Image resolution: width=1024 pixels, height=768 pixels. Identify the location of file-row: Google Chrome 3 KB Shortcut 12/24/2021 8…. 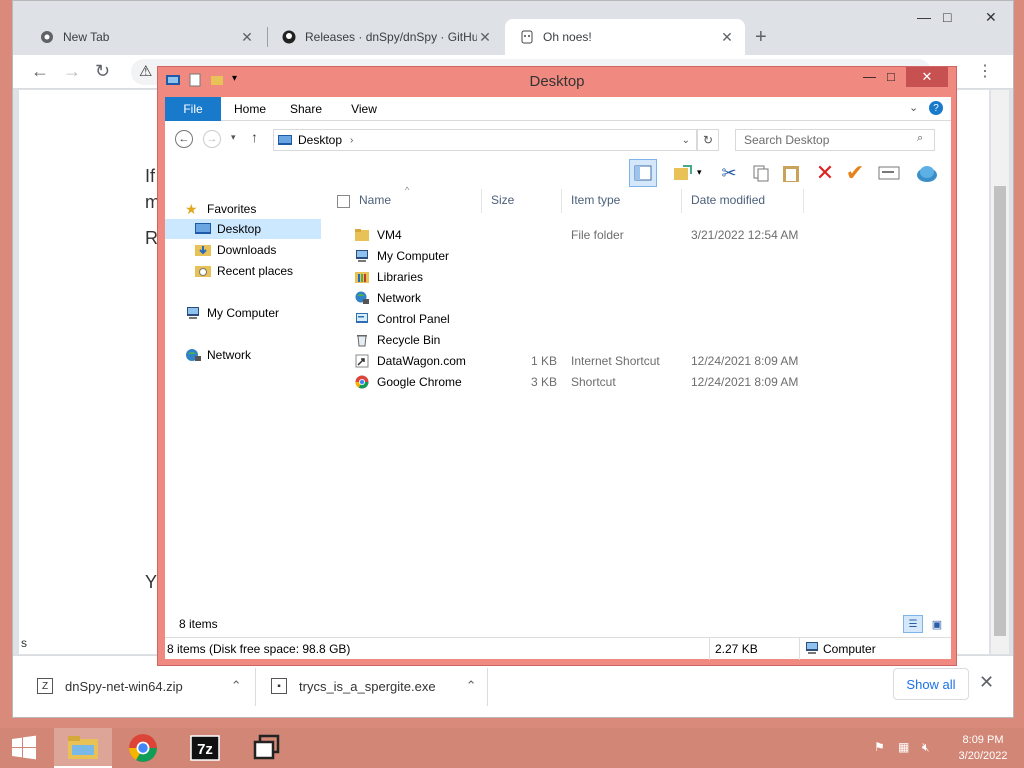
(642, 382).